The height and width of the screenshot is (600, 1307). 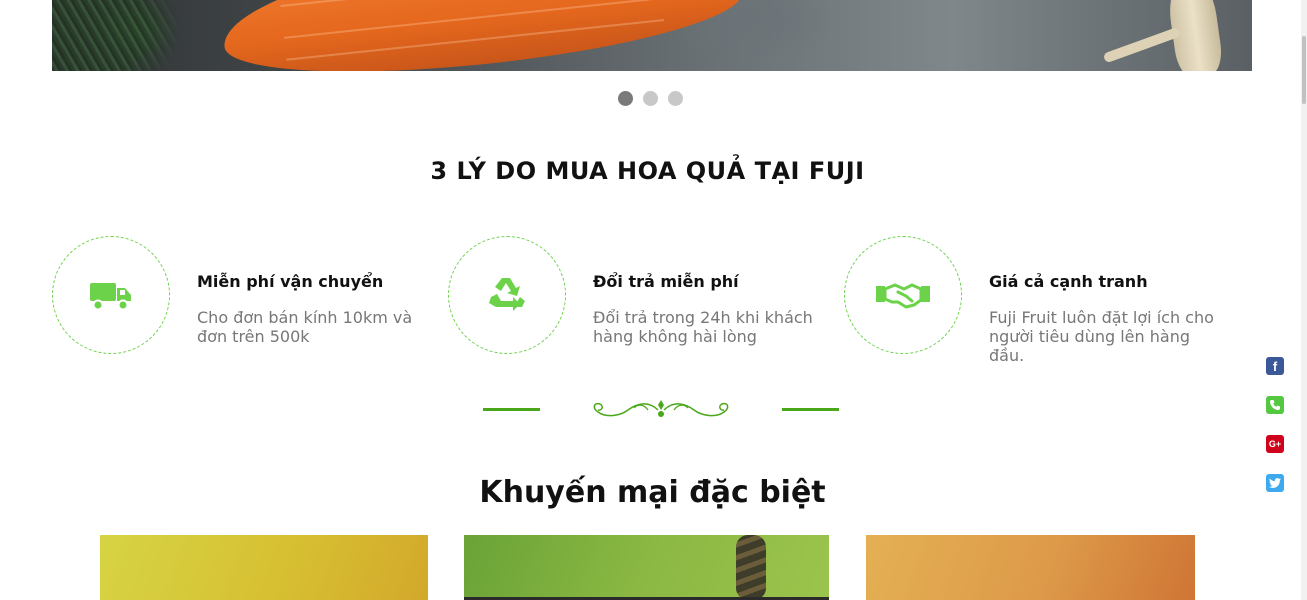 I want to click on hero-banner-image, so click(x=652, y=35).